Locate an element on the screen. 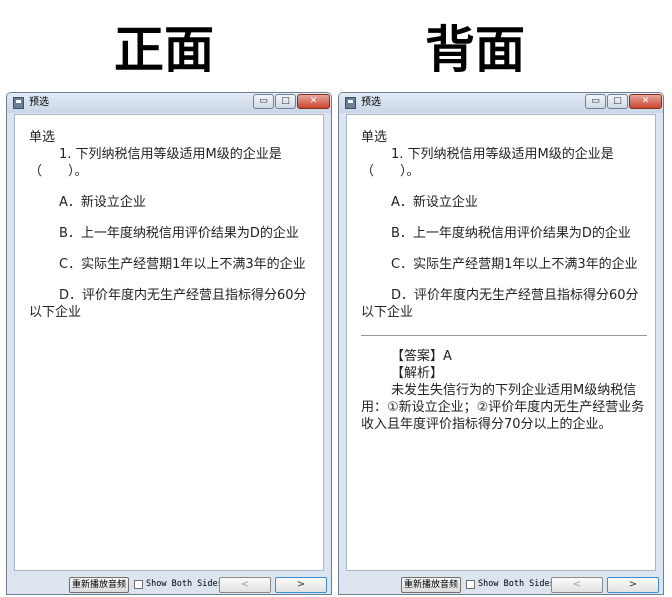 This screenshot has height=597, width=672. answer-divider is located at coordinates (504, 335).